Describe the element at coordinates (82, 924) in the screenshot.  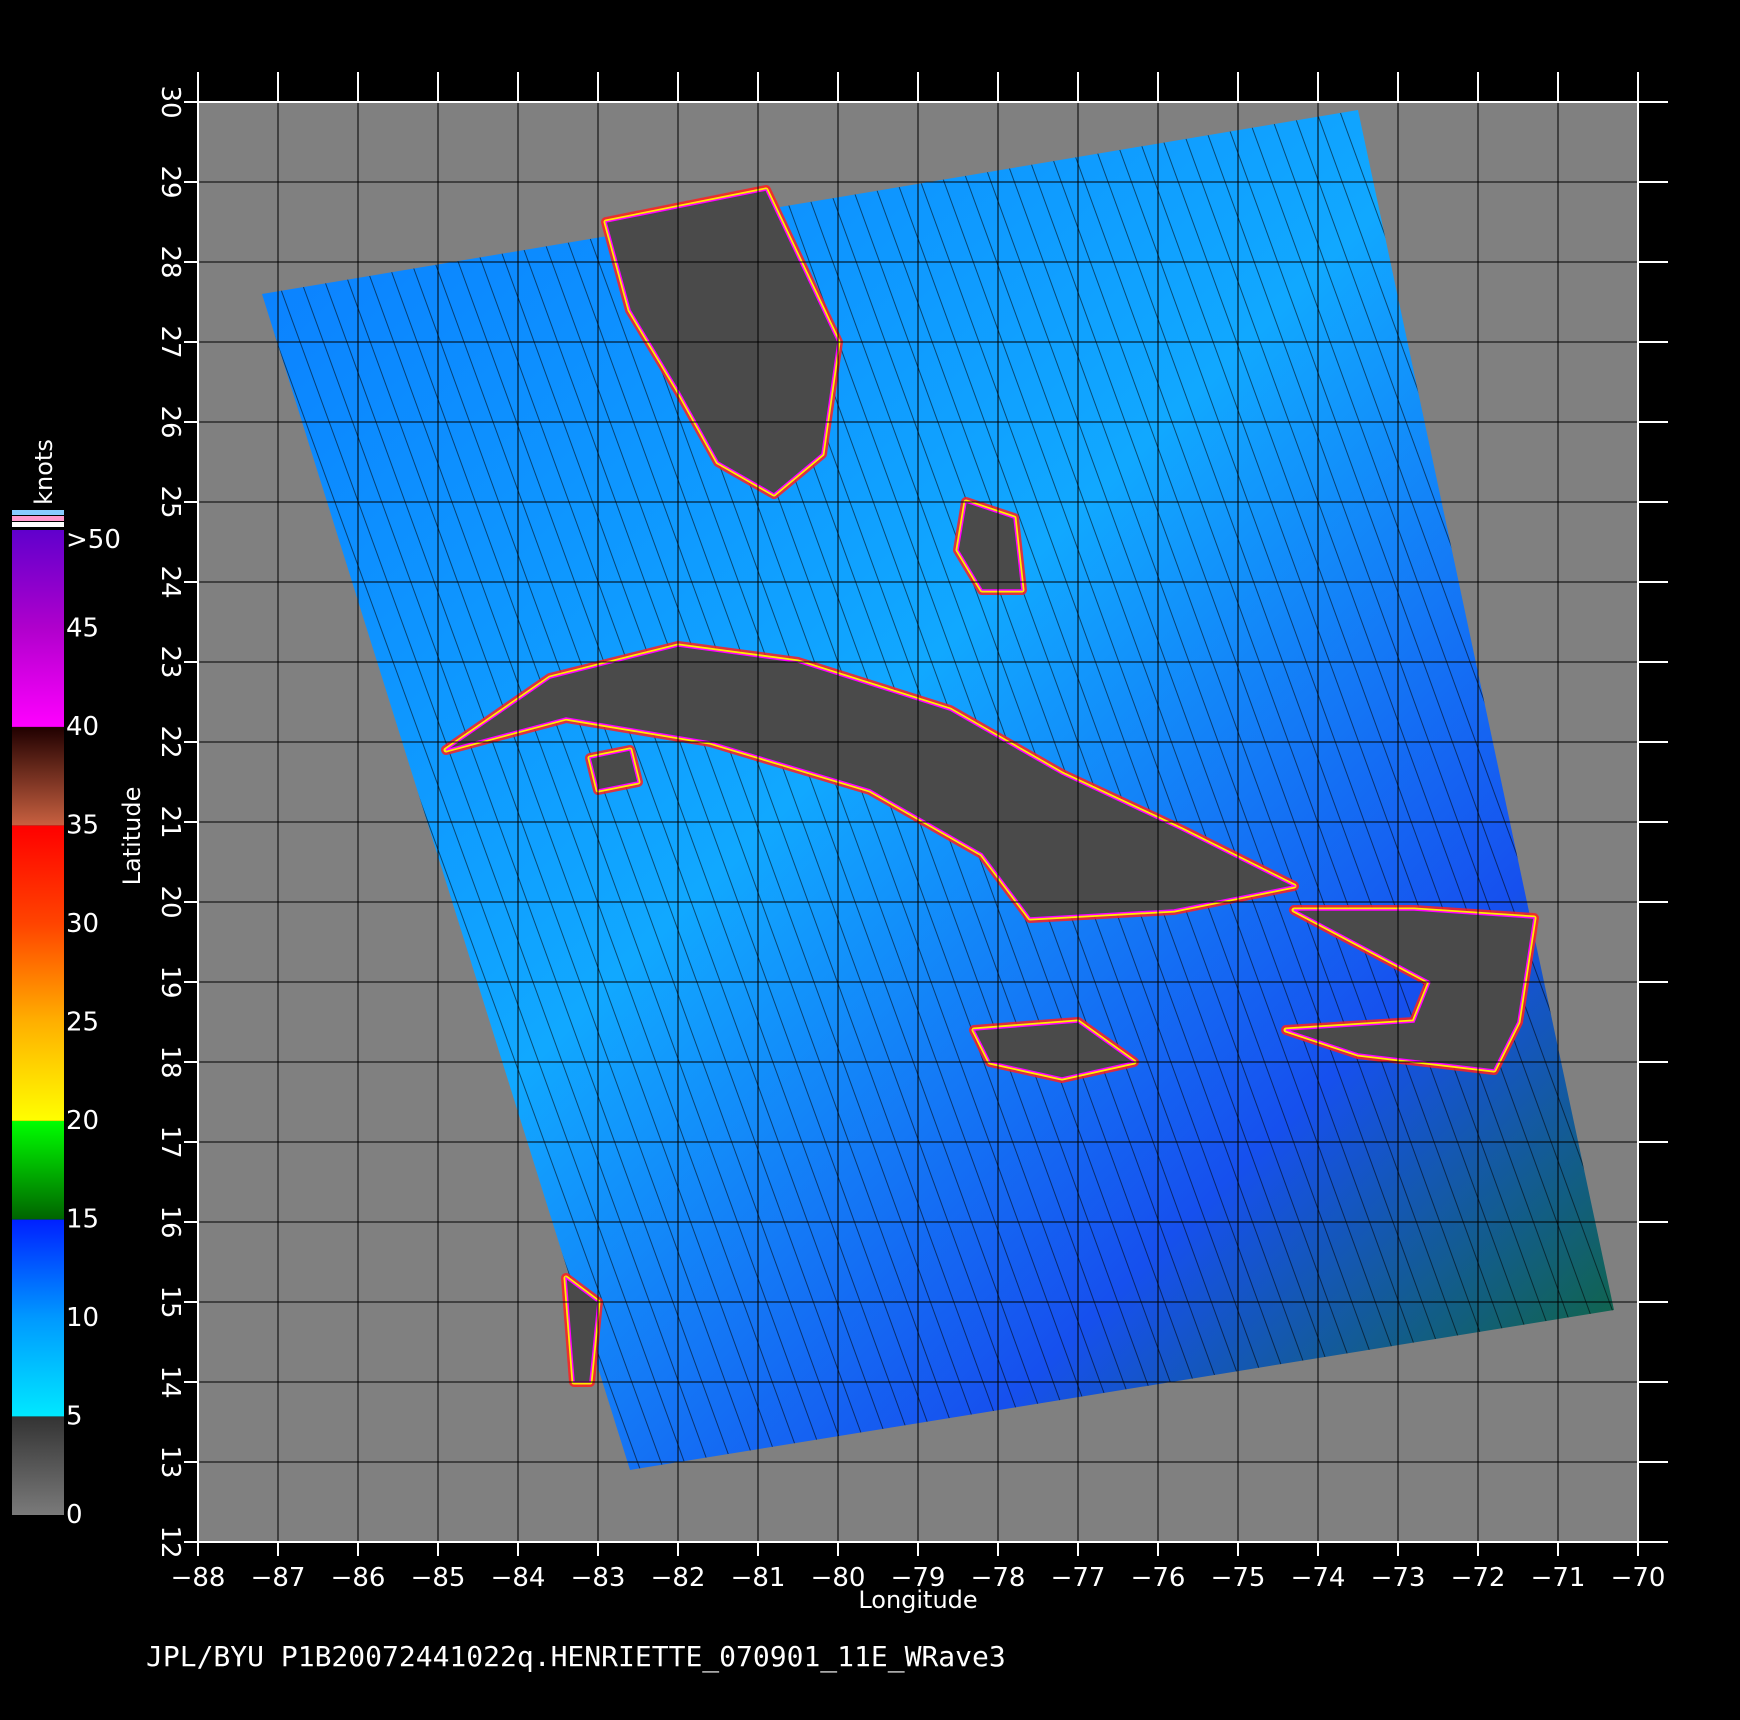
I see `colorbar-label: 30` at that location.